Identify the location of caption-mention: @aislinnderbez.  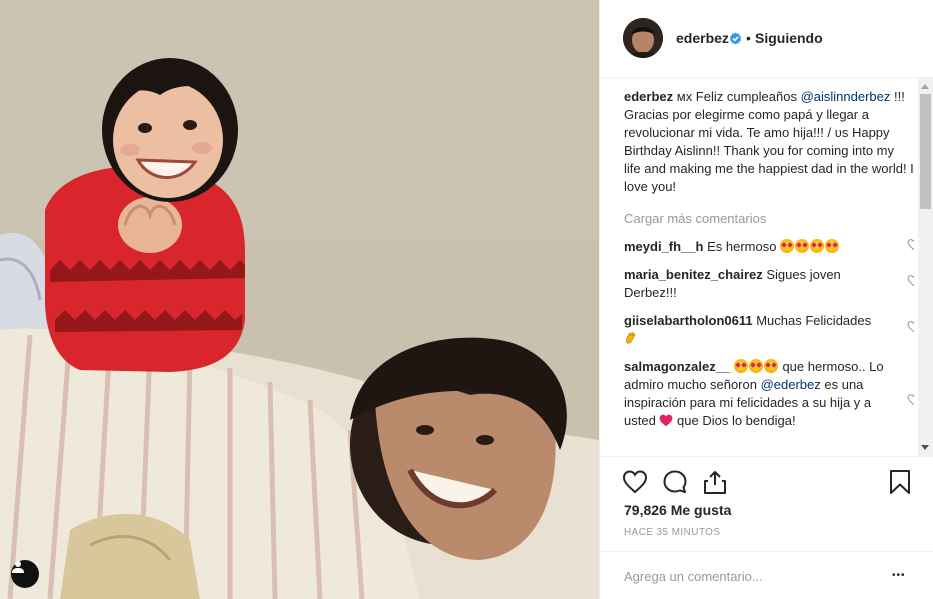
(846, 96).